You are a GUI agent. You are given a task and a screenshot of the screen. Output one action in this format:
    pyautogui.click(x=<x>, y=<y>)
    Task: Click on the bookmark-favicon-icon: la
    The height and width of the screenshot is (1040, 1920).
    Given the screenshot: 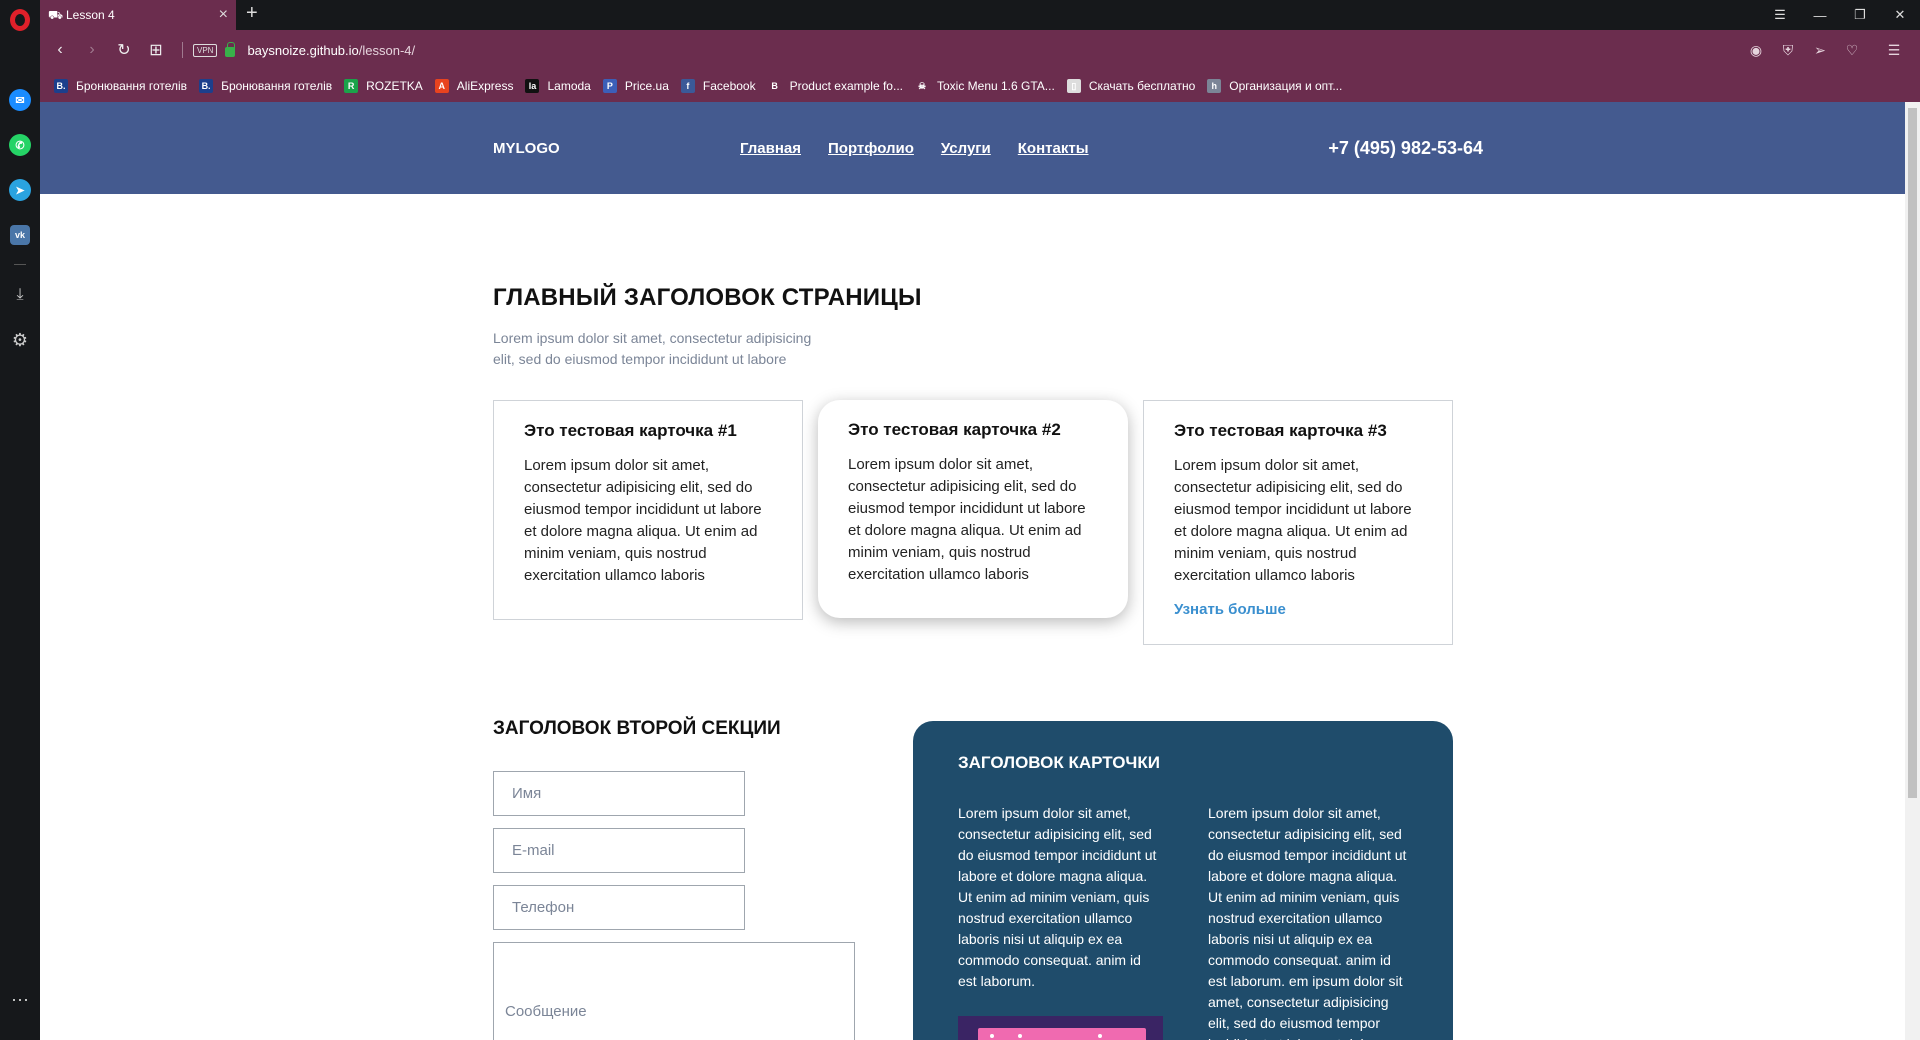 What is the action you would take?
    pyautogui.click(x=532, y=86)
    